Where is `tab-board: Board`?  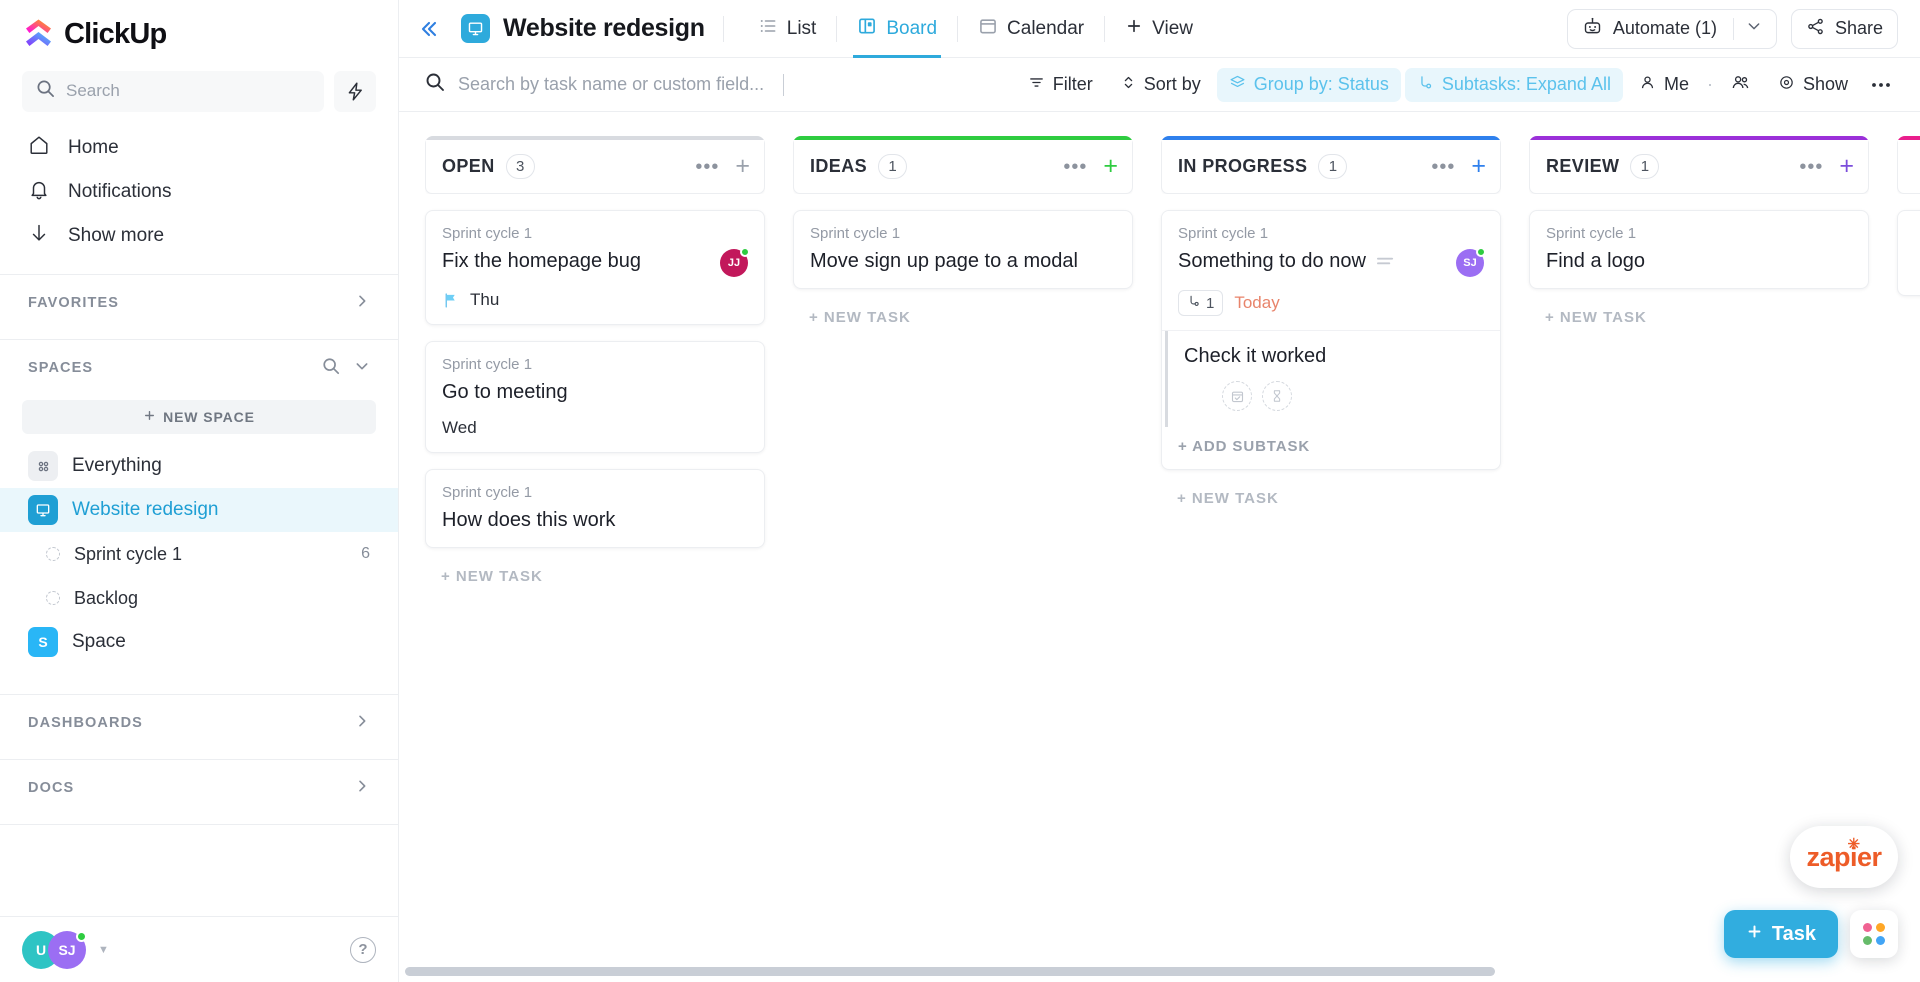 tab-board: Board is located at coordinates (897, 29).